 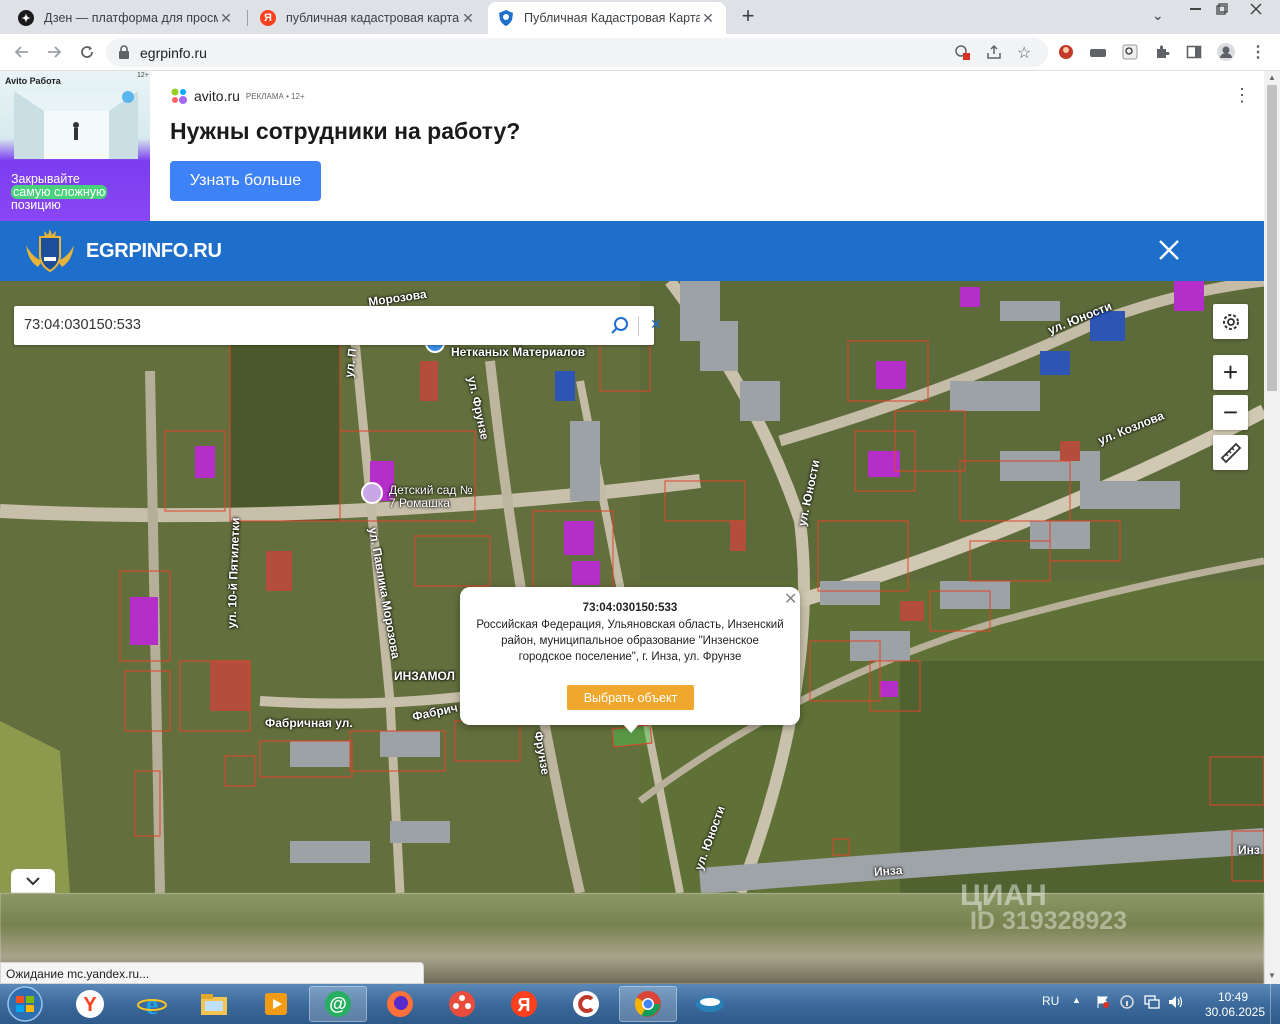 I want to click on url-text: egrpinfo.ru, so click(x=173, y=53).